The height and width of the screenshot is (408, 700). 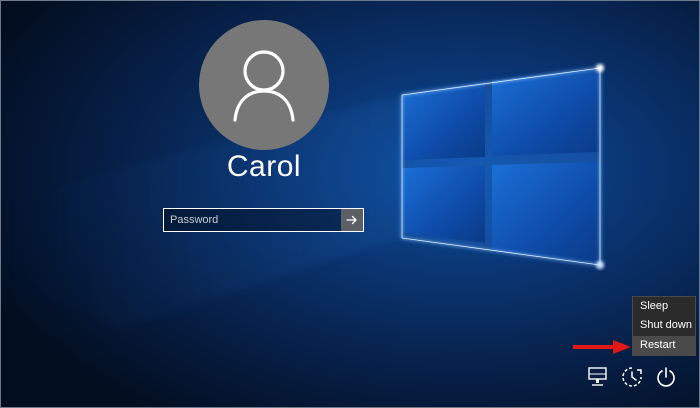 I want to click on network-icon, so click(x=597, y=376).